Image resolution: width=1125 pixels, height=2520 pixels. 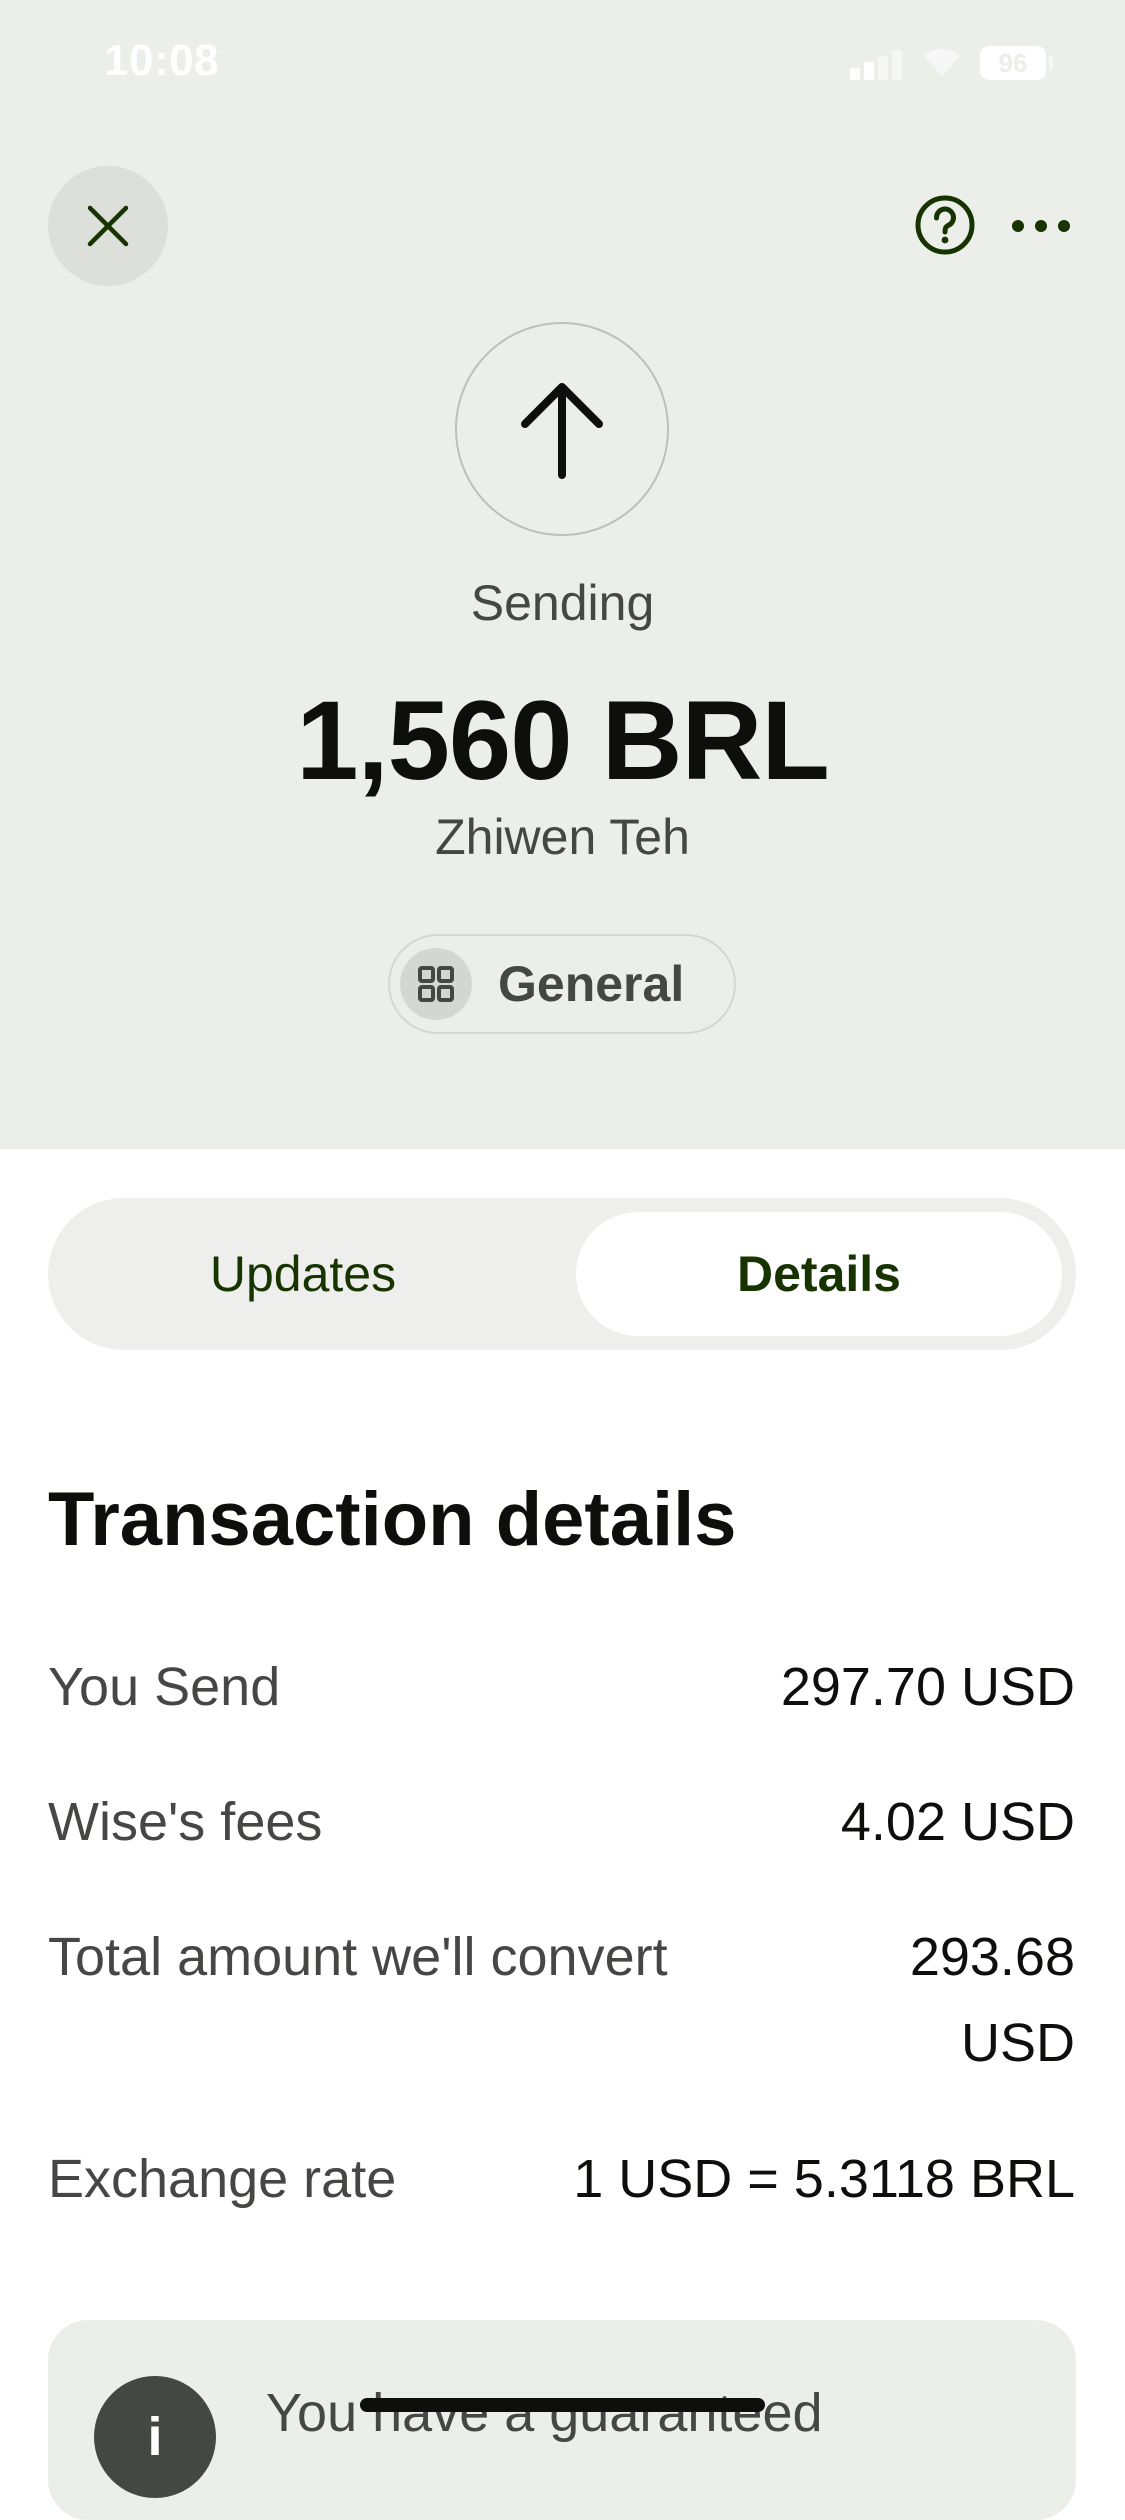 I want to click on wifi-icon, so click(x=942, y=61).